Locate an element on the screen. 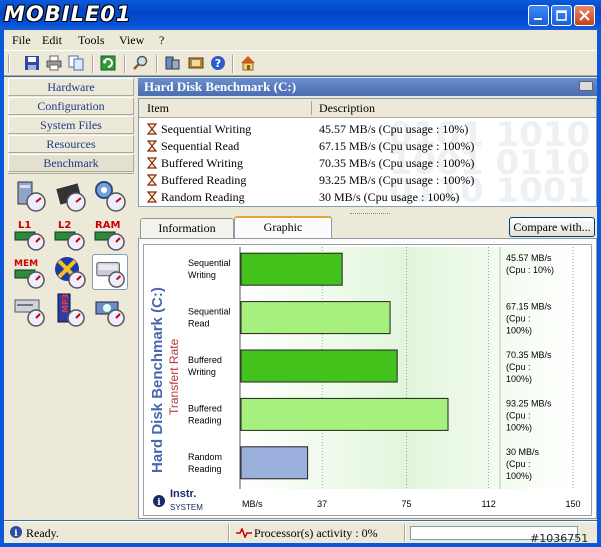 This screenshot has width=601, height=547. nav-benchmark: Benchmark is located at coordinates (71, 163).